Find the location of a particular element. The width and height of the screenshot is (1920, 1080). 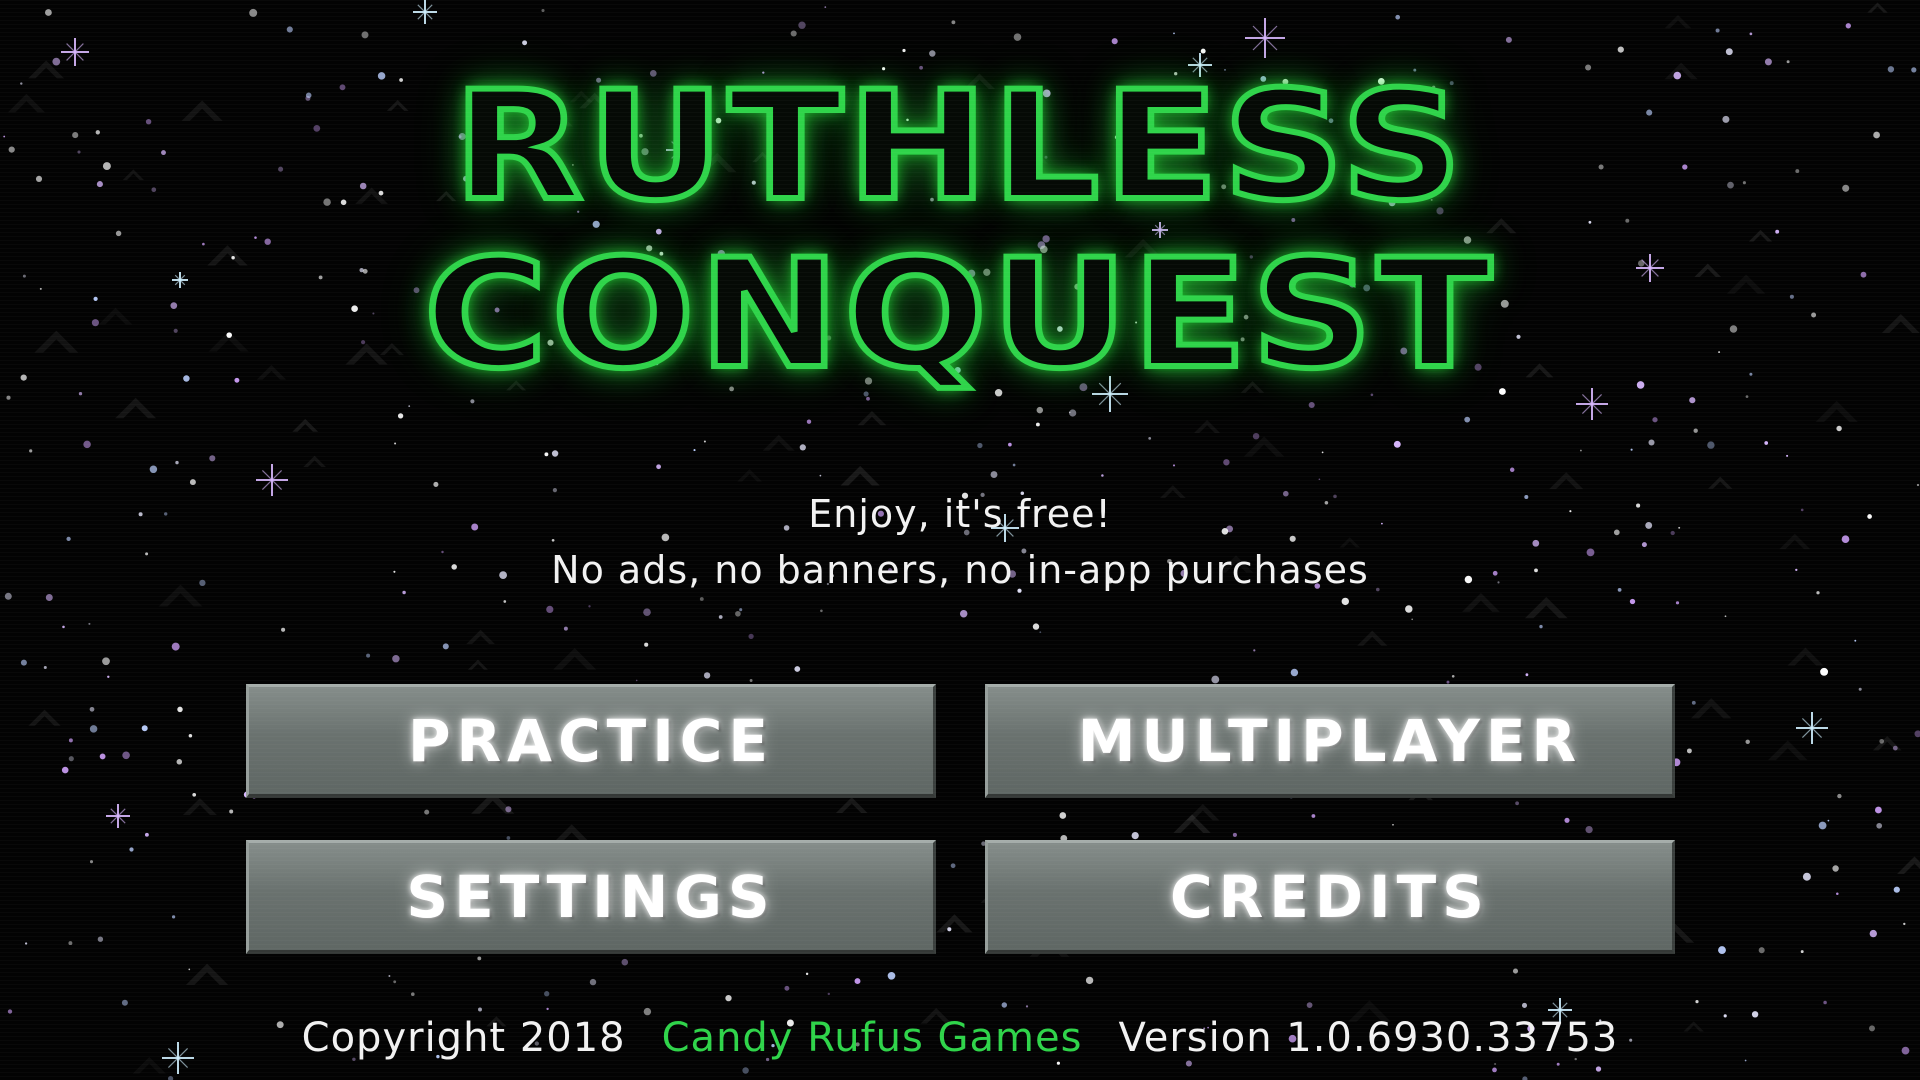

multiplayer-button: MULTIPLAYER is located at coordinates (1330, 741).